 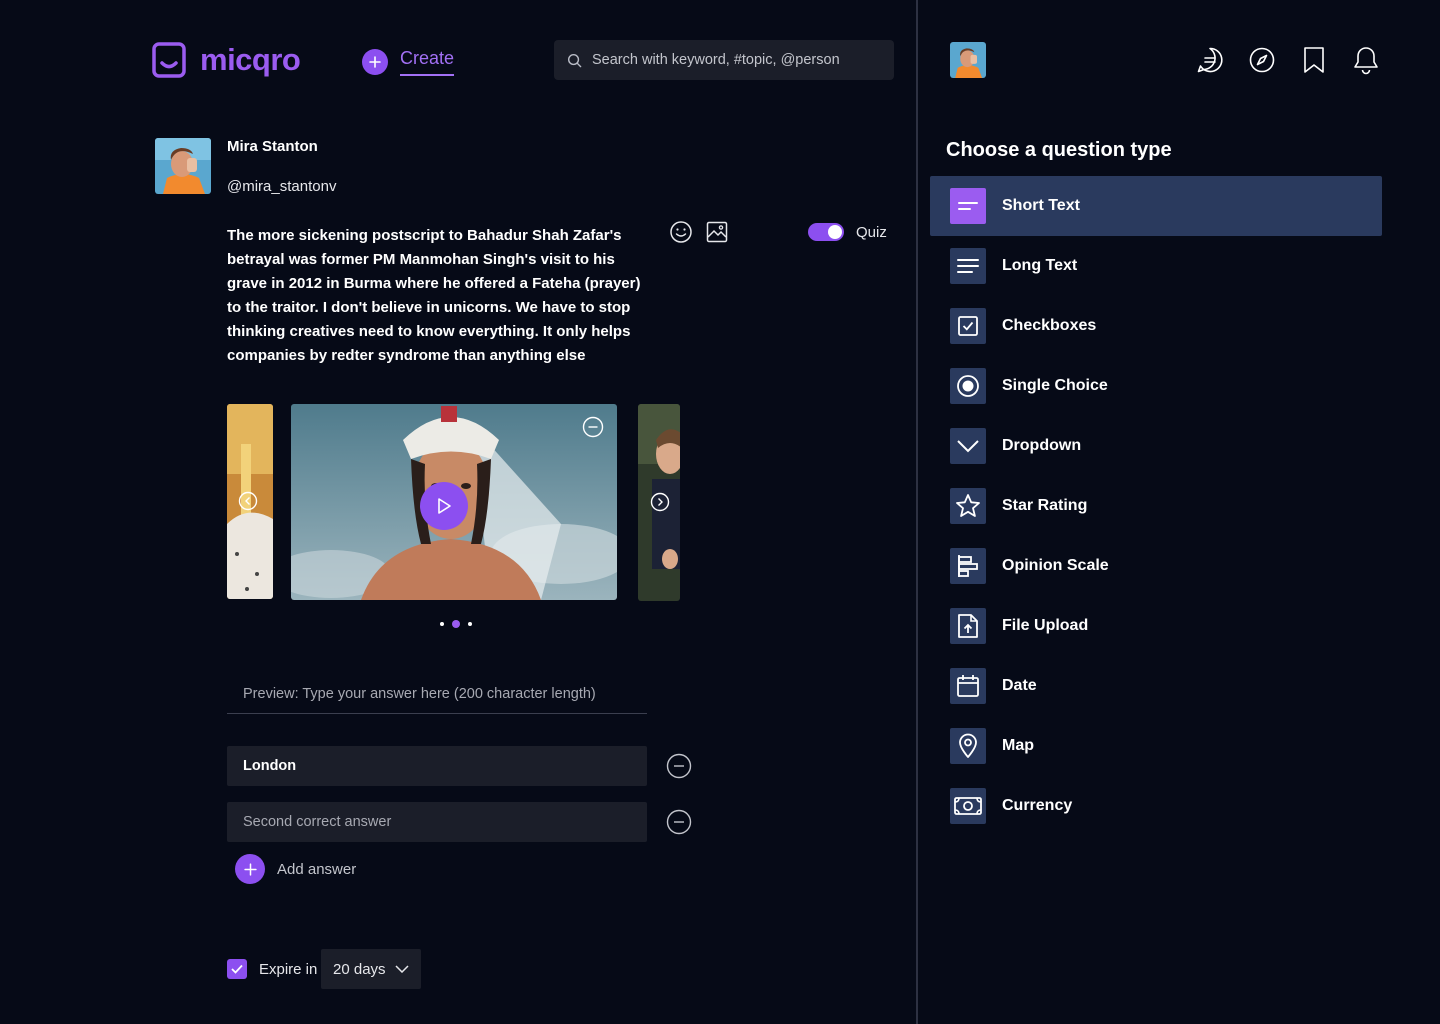 I want to click on search-bar, so click(x=724, y=60).